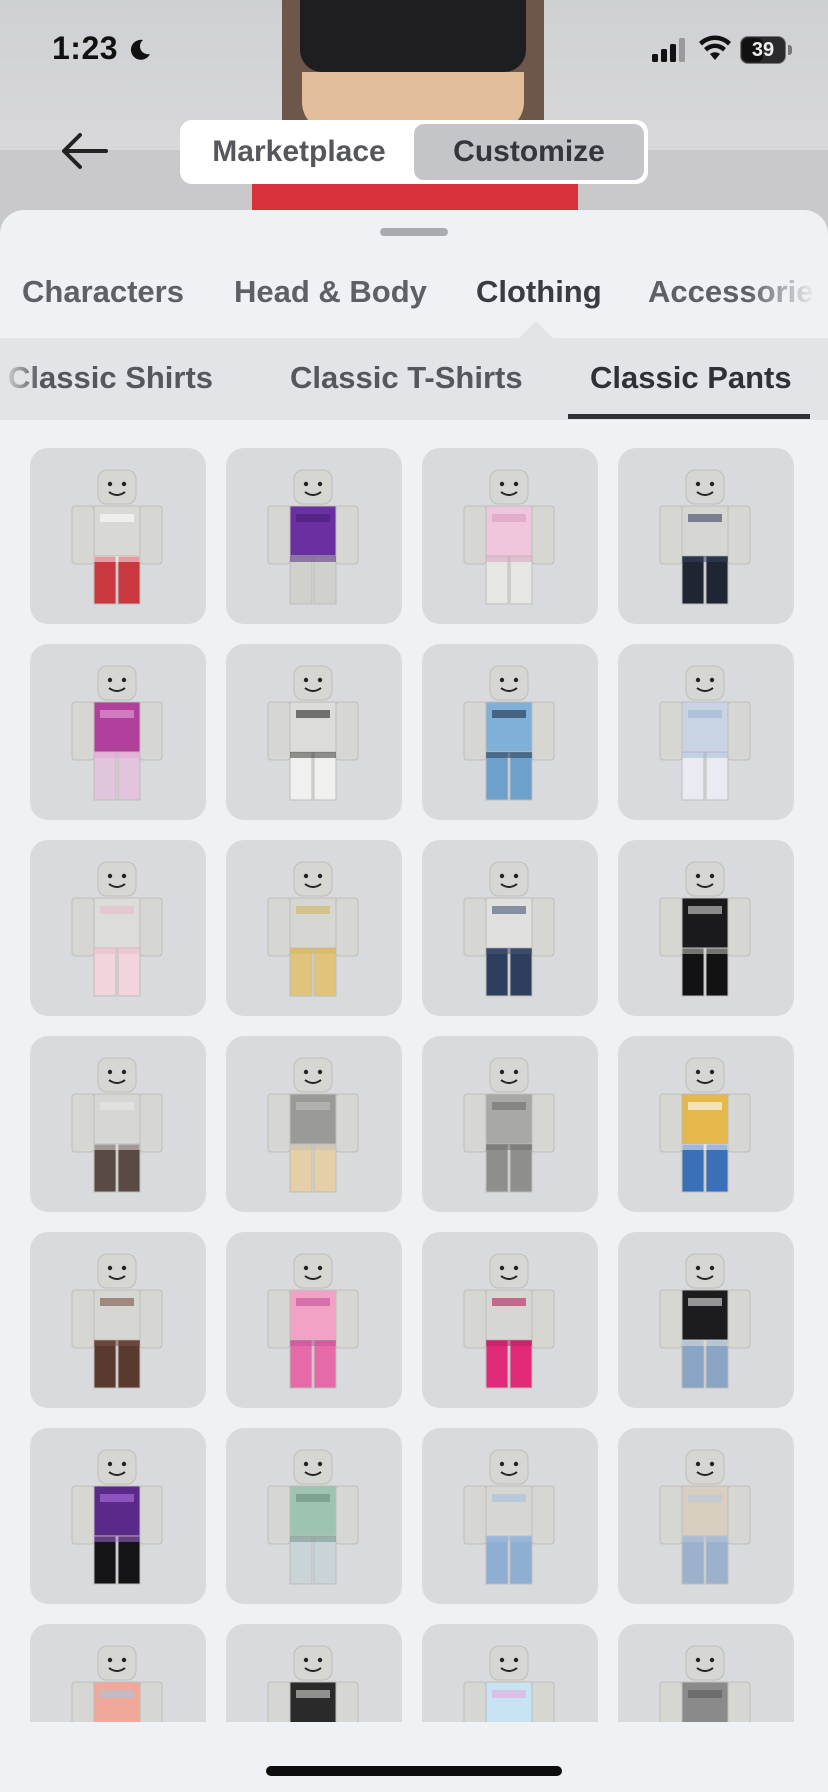 The width and height of the screenshot is (828, 1792). I want to click on battery-icon: 39, so click(766, 50).